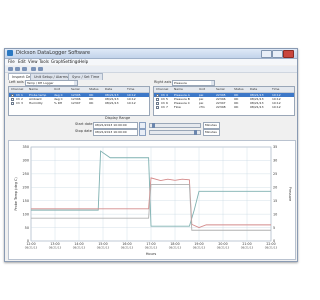 This screenshot has width=320, height=300. Describe the element at coordinates (115, 125) in the screenshot. I see `start-date-input: 08/21/2013 10:00:00` at that location.